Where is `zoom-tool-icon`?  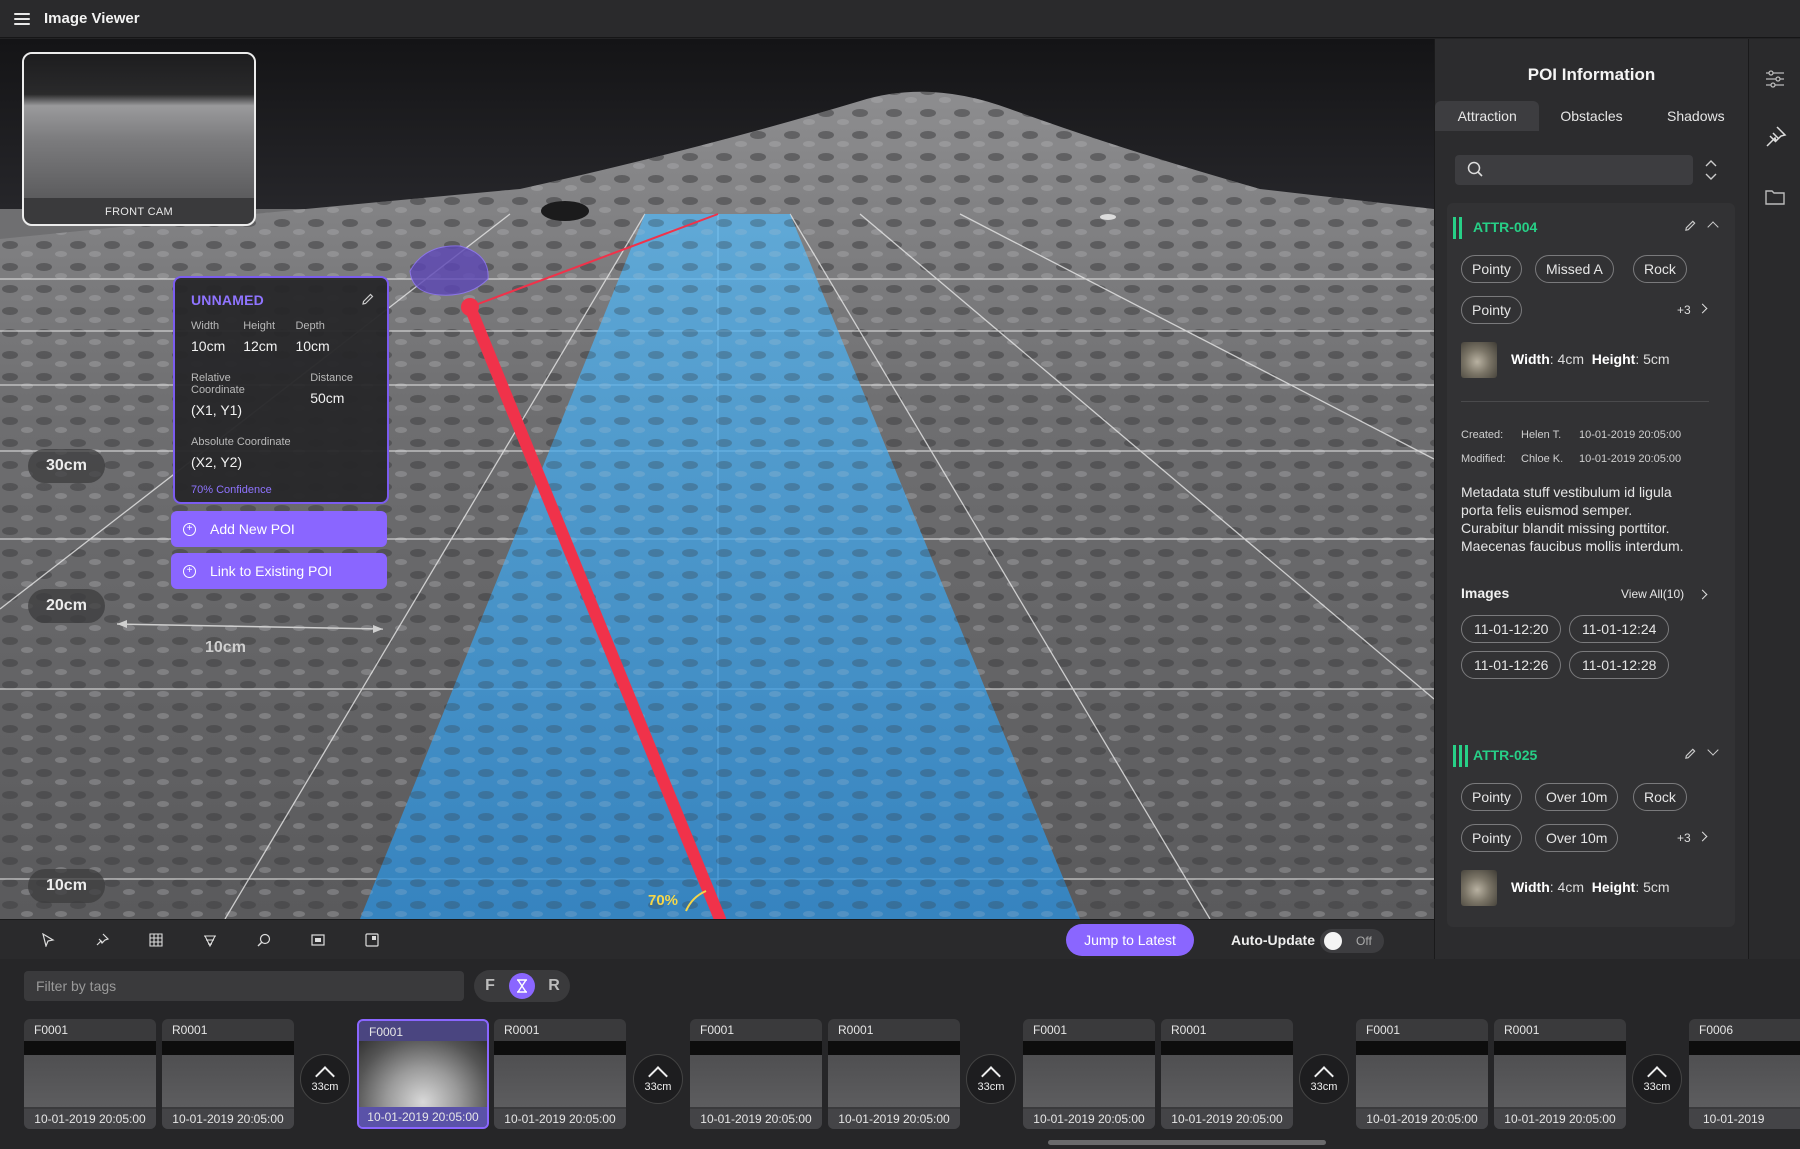 zoom-tool-icon is located at coordinates (264, 940).